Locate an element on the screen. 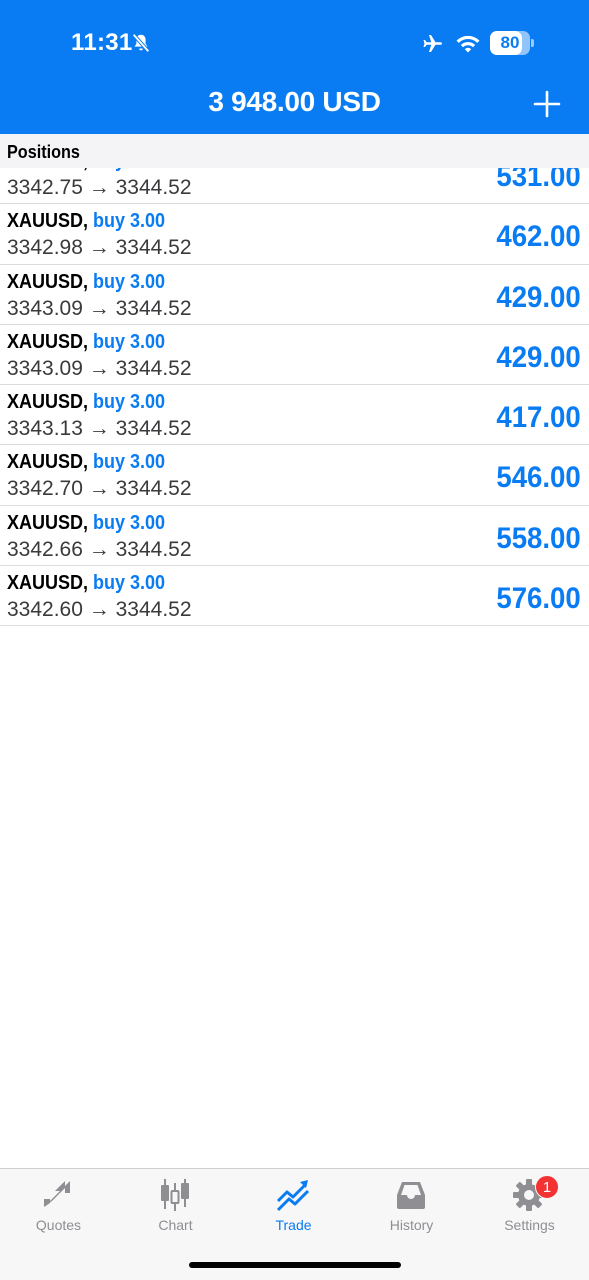 This screenshot has height=1280, width=589. tab-history: History is located at coordinates (411, 1209).